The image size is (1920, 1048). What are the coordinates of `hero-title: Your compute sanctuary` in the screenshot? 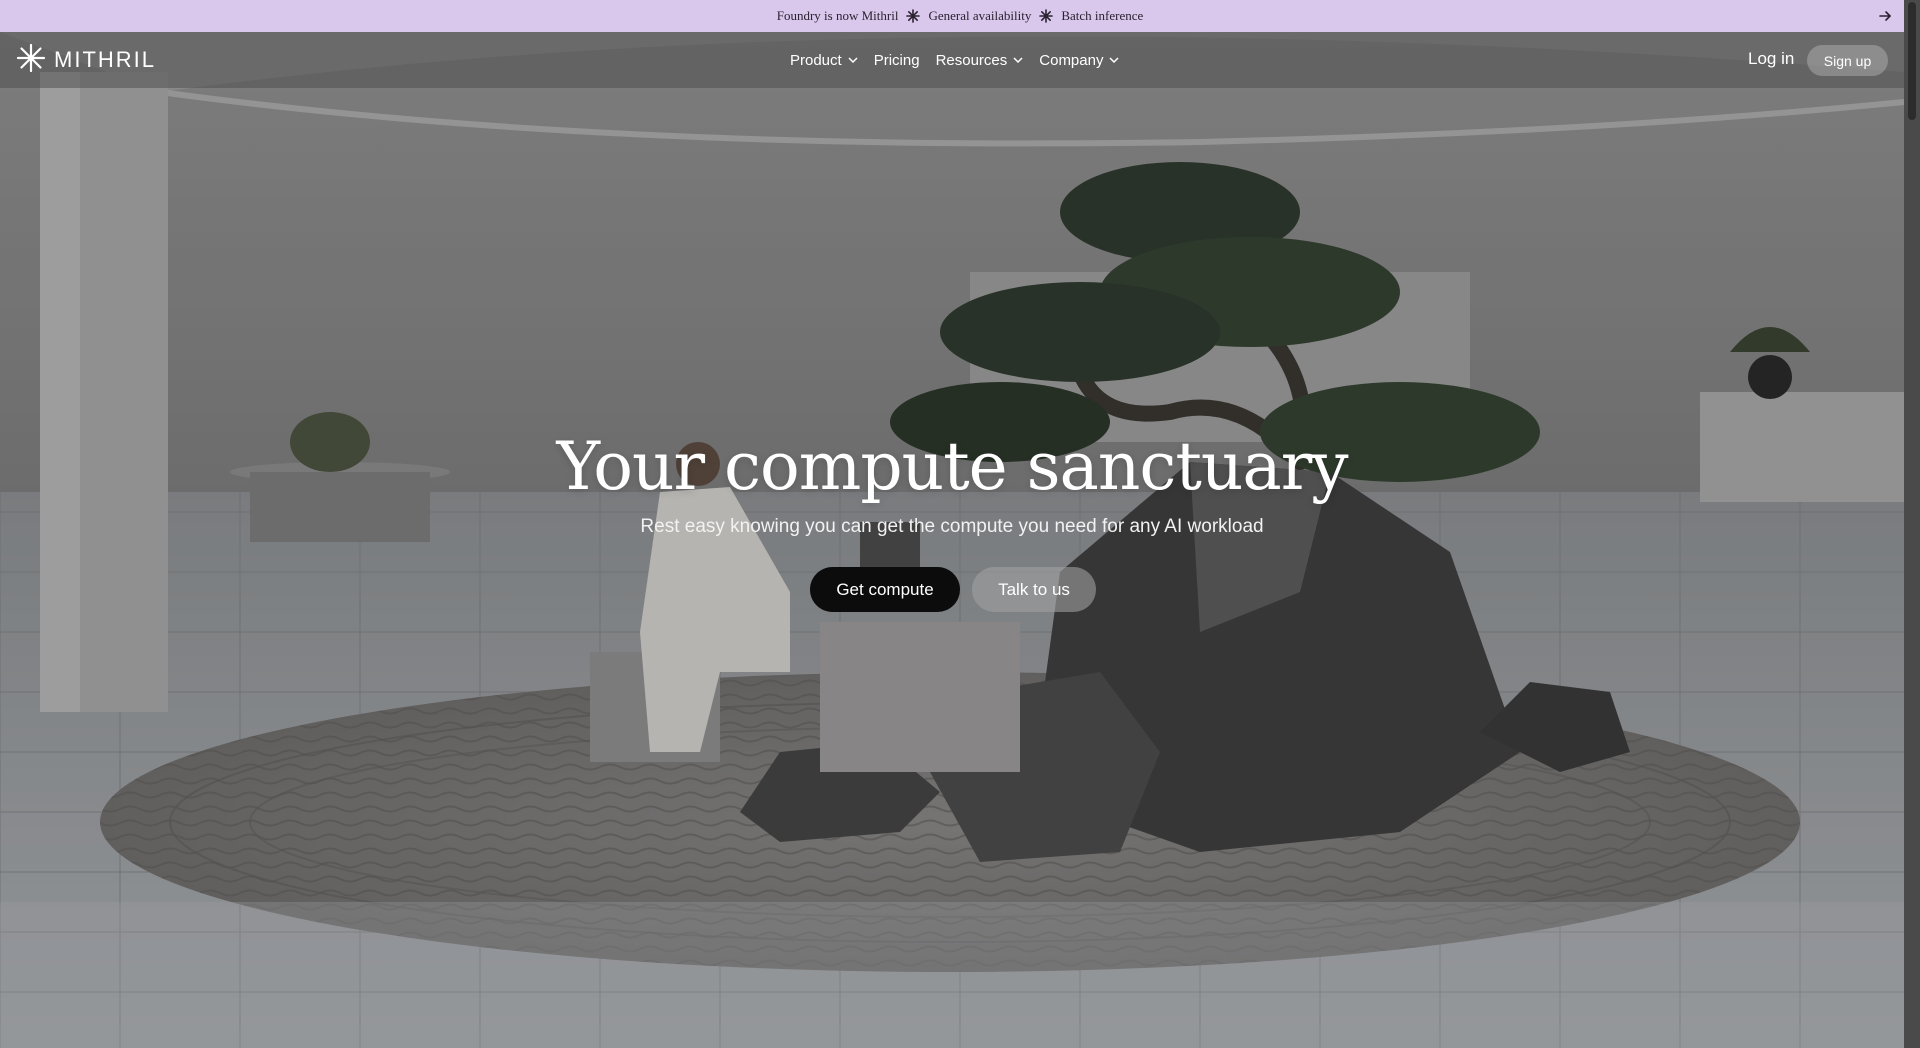 It's located at (952, 466).